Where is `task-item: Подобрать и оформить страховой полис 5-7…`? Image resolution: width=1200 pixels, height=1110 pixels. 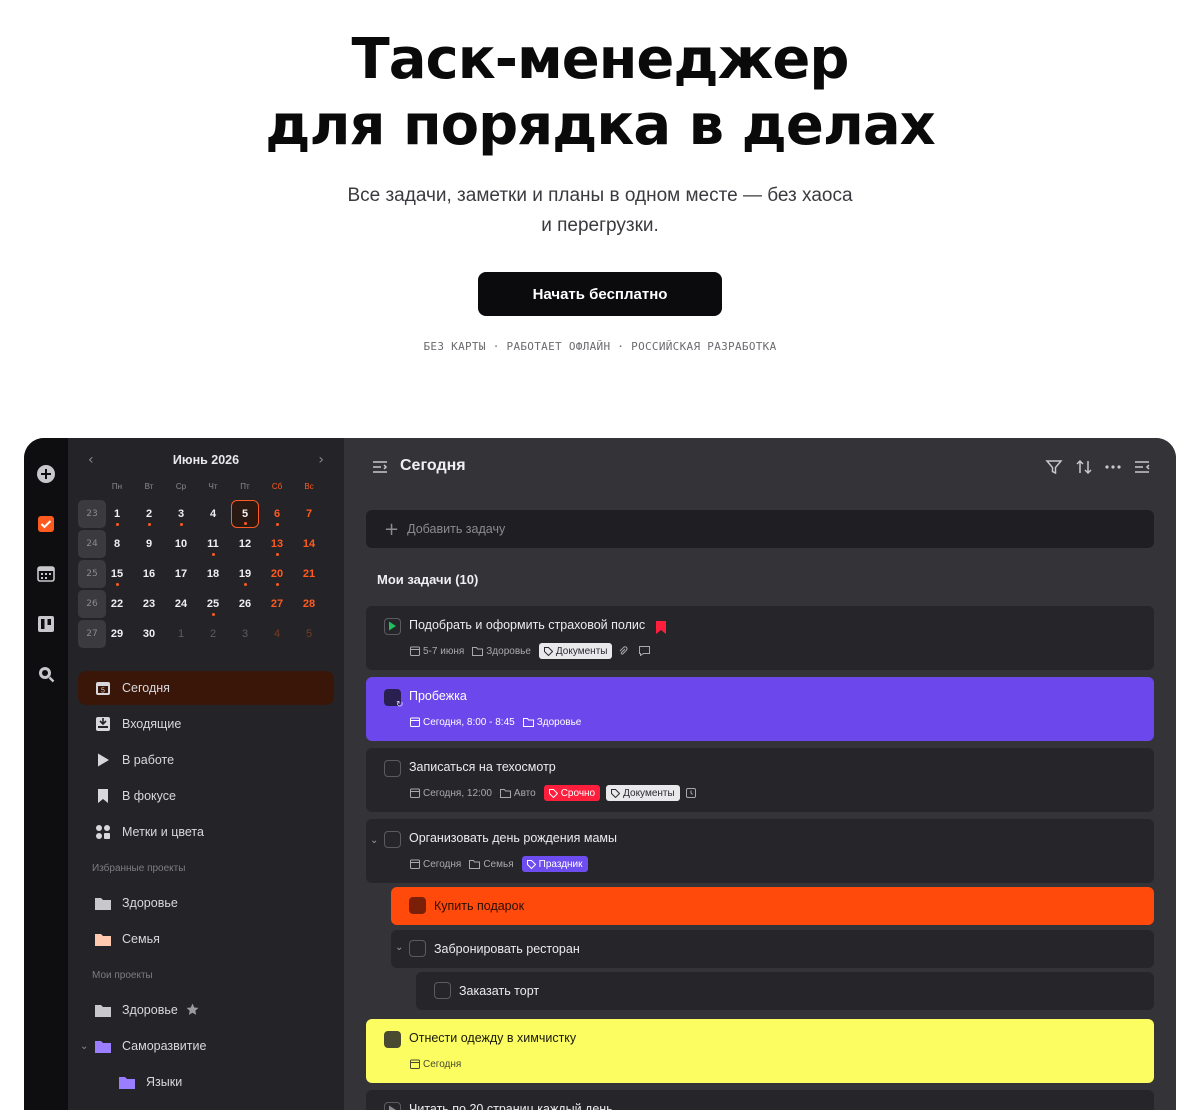 task-item: Подобрать и оформить страховой полис 5-7… is located at coordinates (760, 638).